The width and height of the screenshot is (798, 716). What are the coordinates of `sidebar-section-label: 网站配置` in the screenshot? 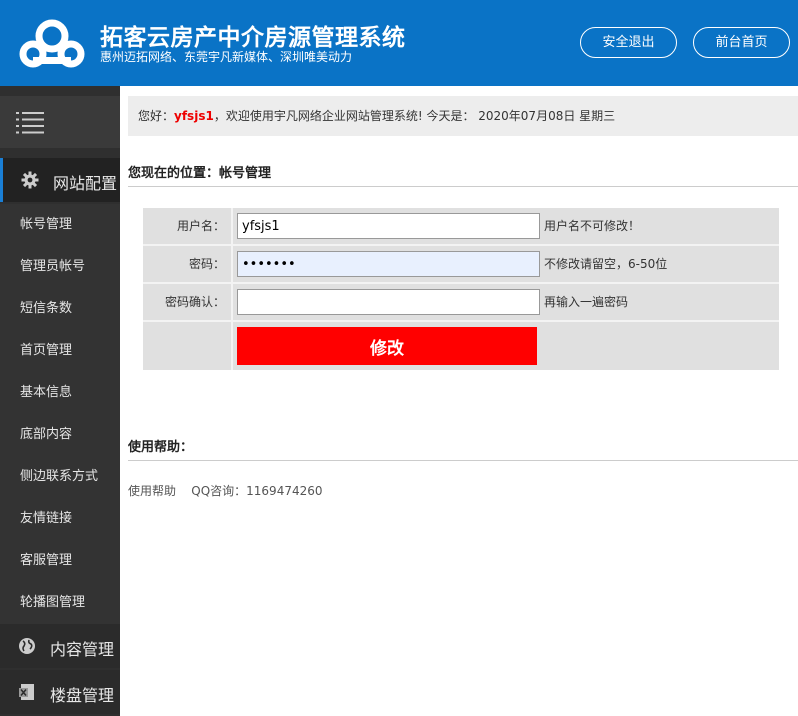 It's located at (85, 183).